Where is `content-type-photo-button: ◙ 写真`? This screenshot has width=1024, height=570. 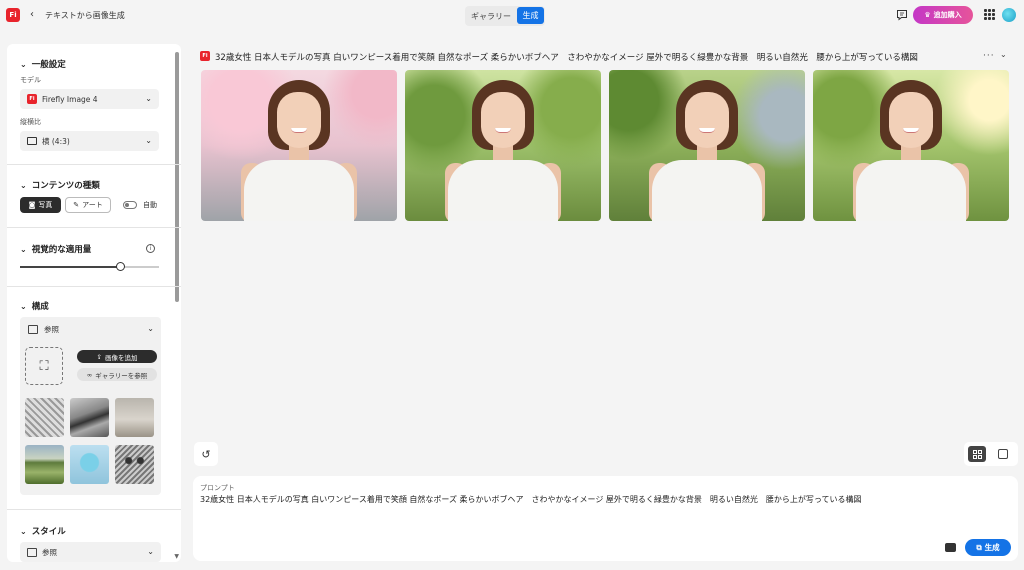
content-type-photo-button: ◙ 写真 is located at coordinates (40, 205).